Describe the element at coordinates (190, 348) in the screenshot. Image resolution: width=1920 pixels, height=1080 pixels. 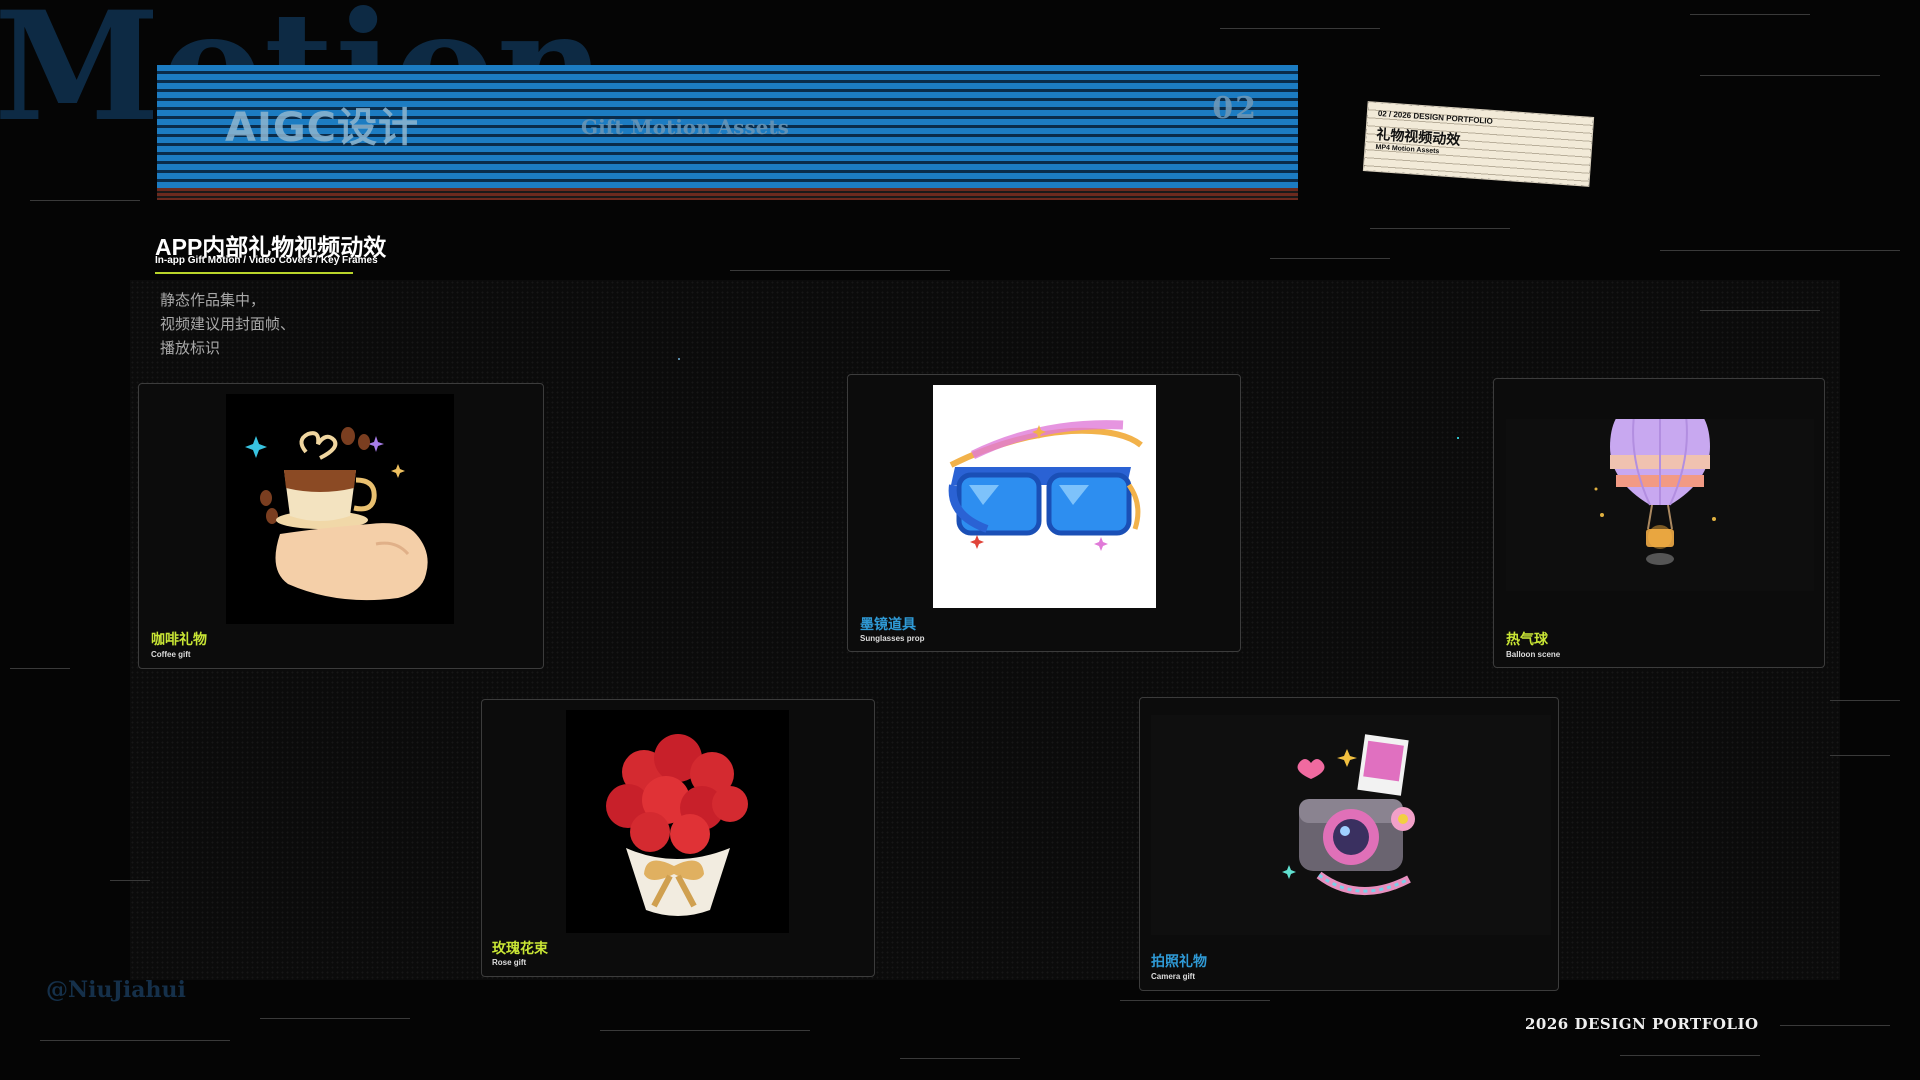
I see `description-line: 播放标识` at that location.